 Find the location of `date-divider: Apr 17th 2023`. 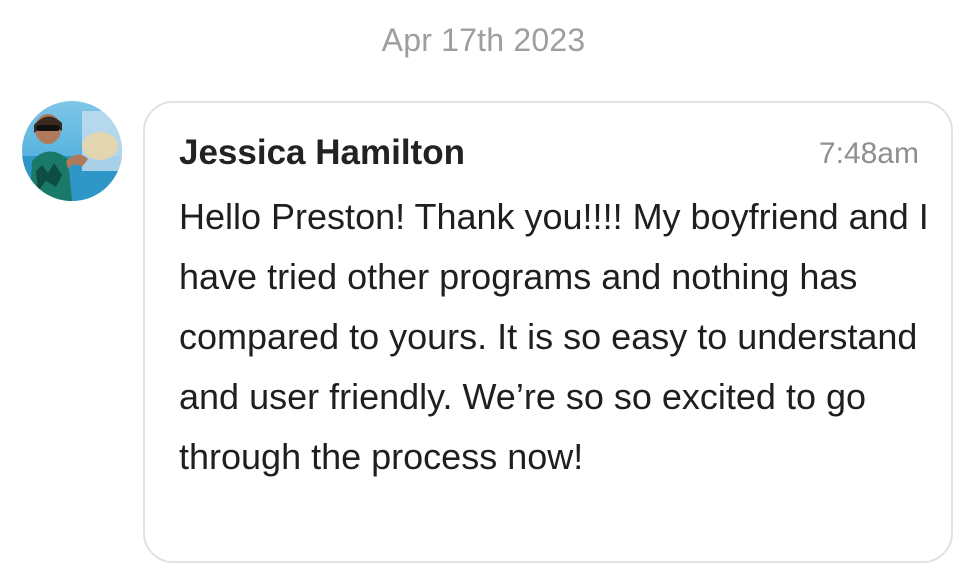

date-divider: Apr 17th 2023 is located at coordinates (483, 40).